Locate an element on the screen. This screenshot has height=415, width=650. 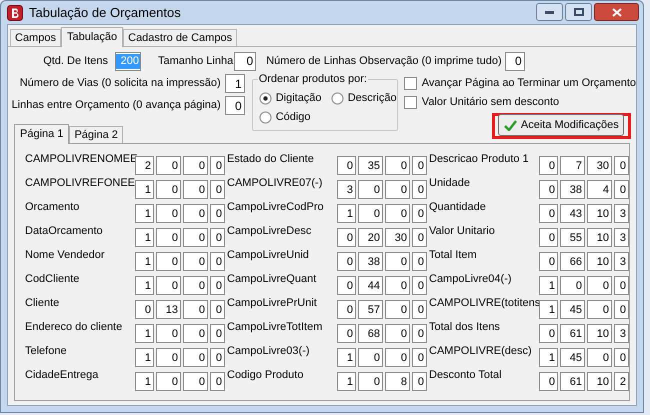
input-field: 61 is located at coordinates (572, 381).